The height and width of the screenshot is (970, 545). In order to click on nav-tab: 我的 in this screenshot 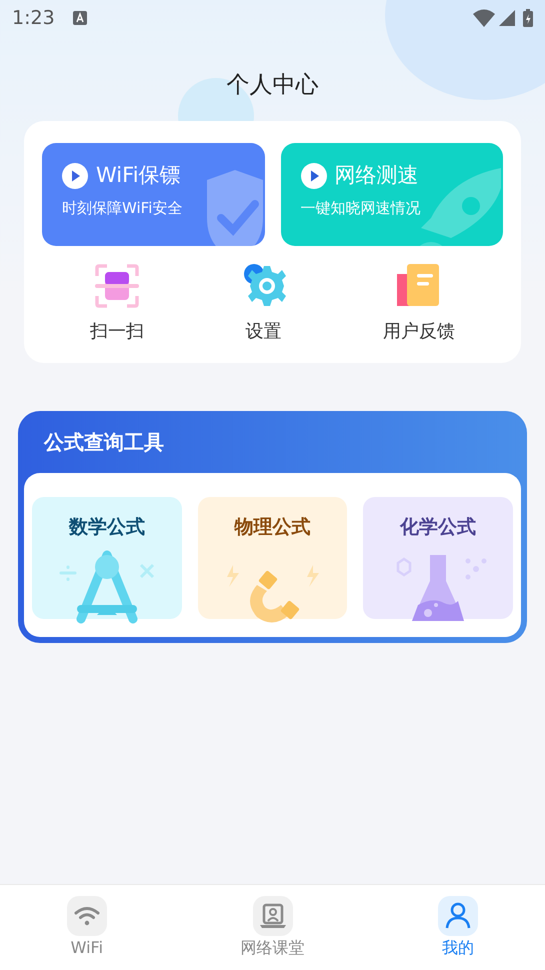, I will do `click(458, 927)`.